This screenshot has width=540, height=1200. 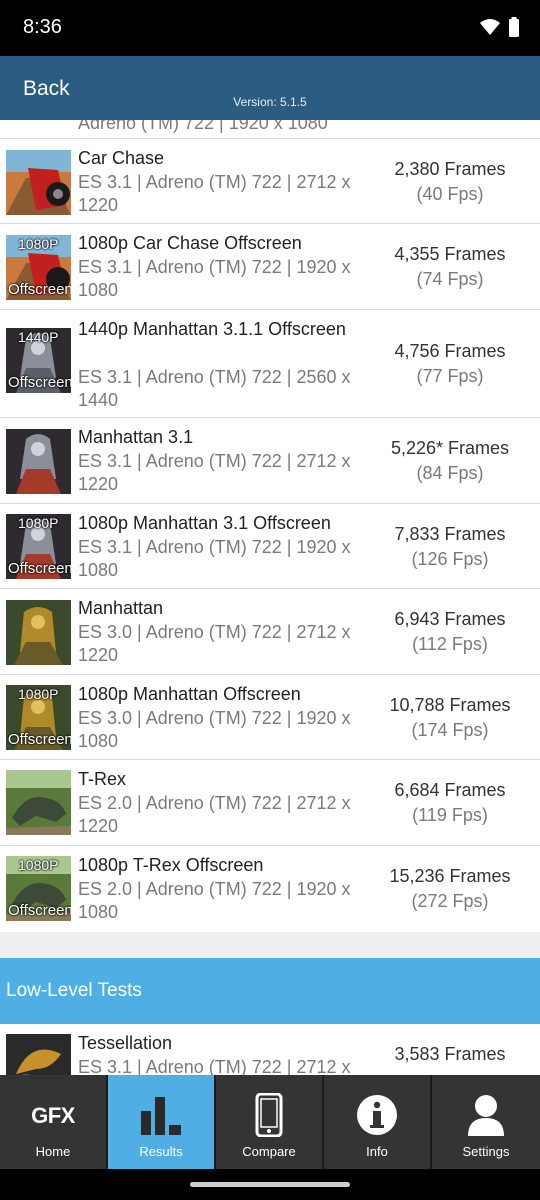 I want to click on phone-icon, so click(x=269, y=1115).